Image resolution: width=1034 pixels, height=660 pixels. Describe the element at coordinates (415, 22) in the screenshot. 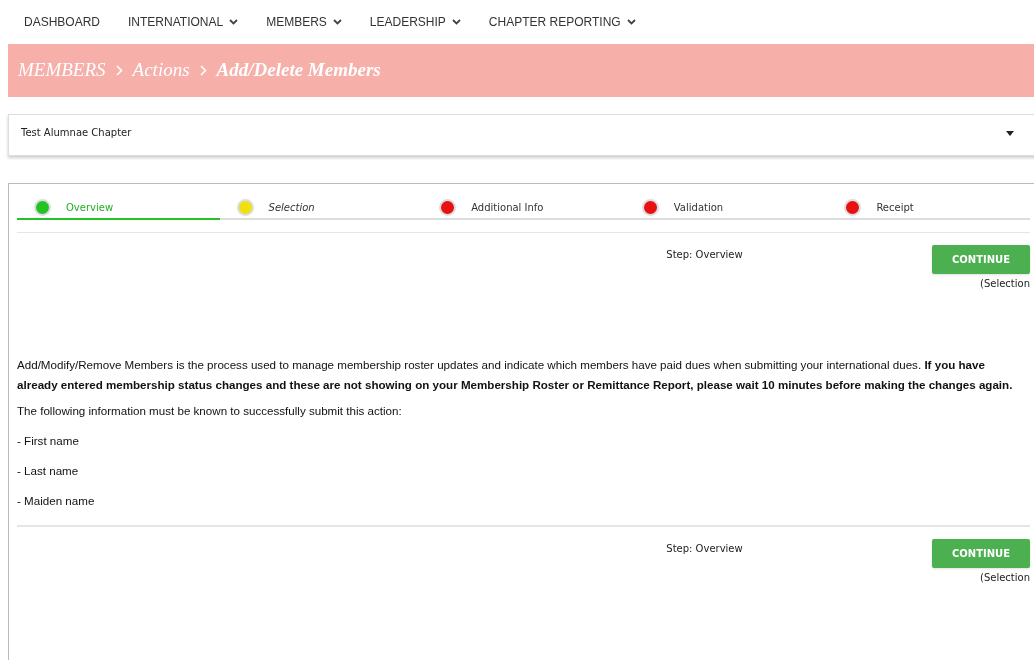

I see `nav-link: LEADERSHIP` at that location.